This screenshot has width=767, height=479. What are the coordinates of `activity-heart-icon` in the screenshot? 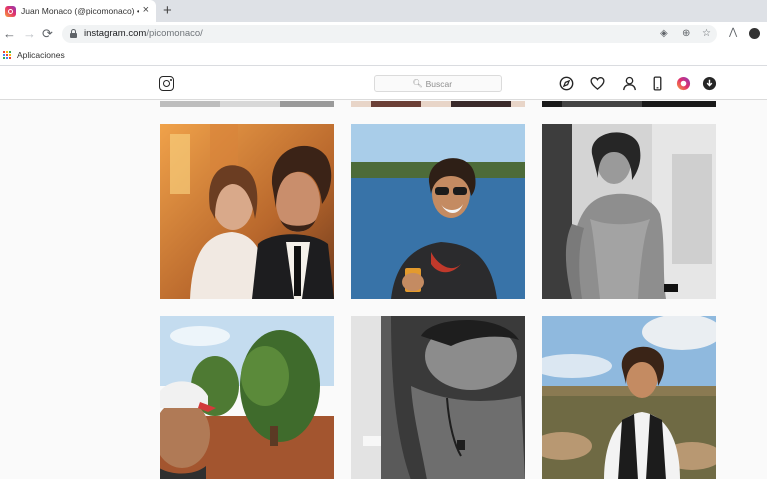 It's located at (597, 83).